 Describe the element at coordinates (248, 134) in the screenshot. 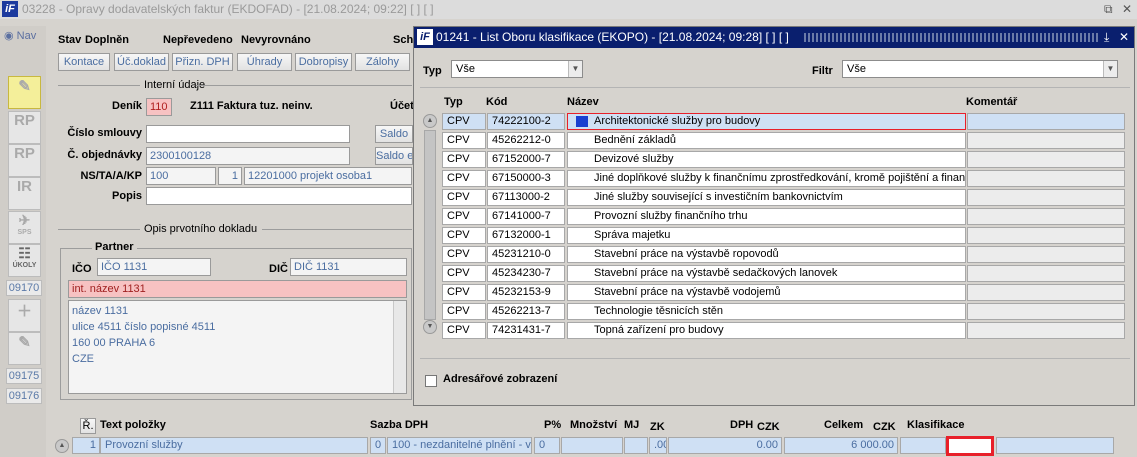

I see `cislo-smlouvy-field` at that location.